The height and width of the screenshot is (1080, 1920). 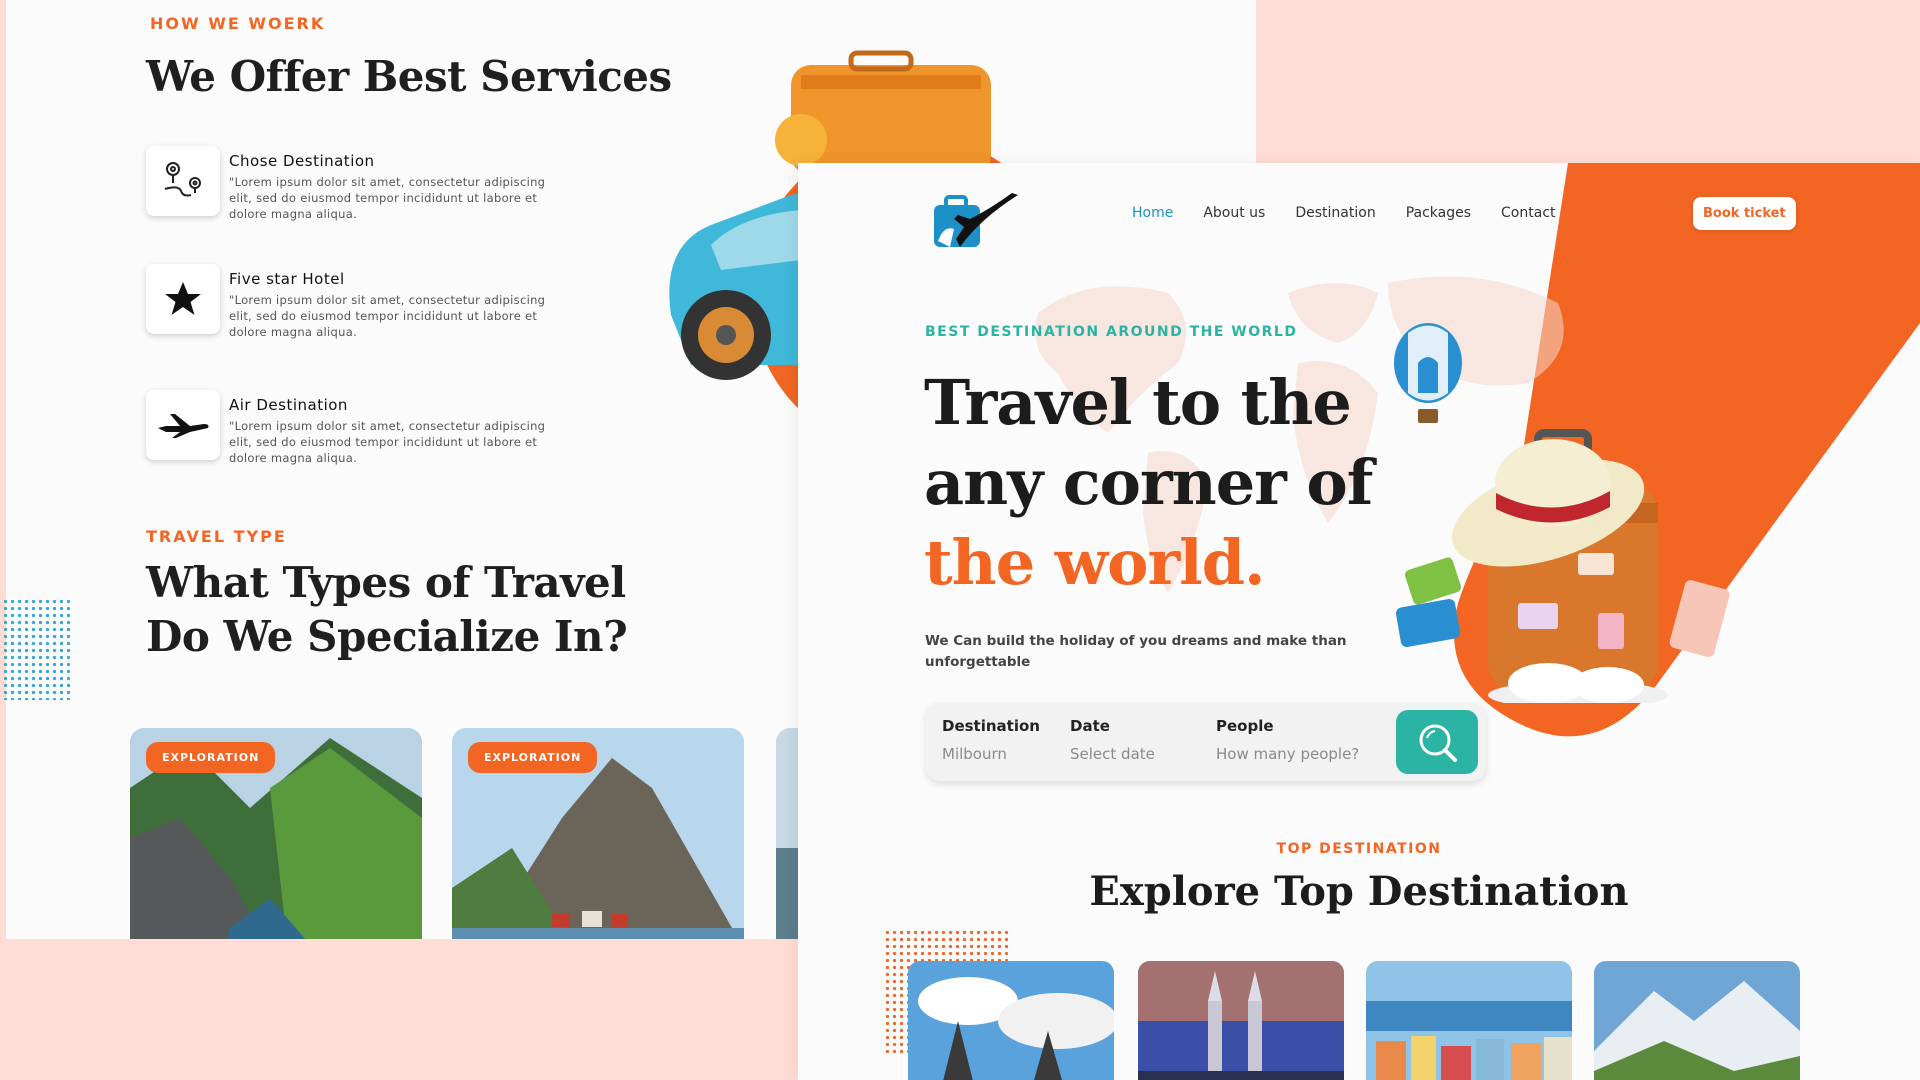 I want to click on search-button, so click(x=1437, y=742).